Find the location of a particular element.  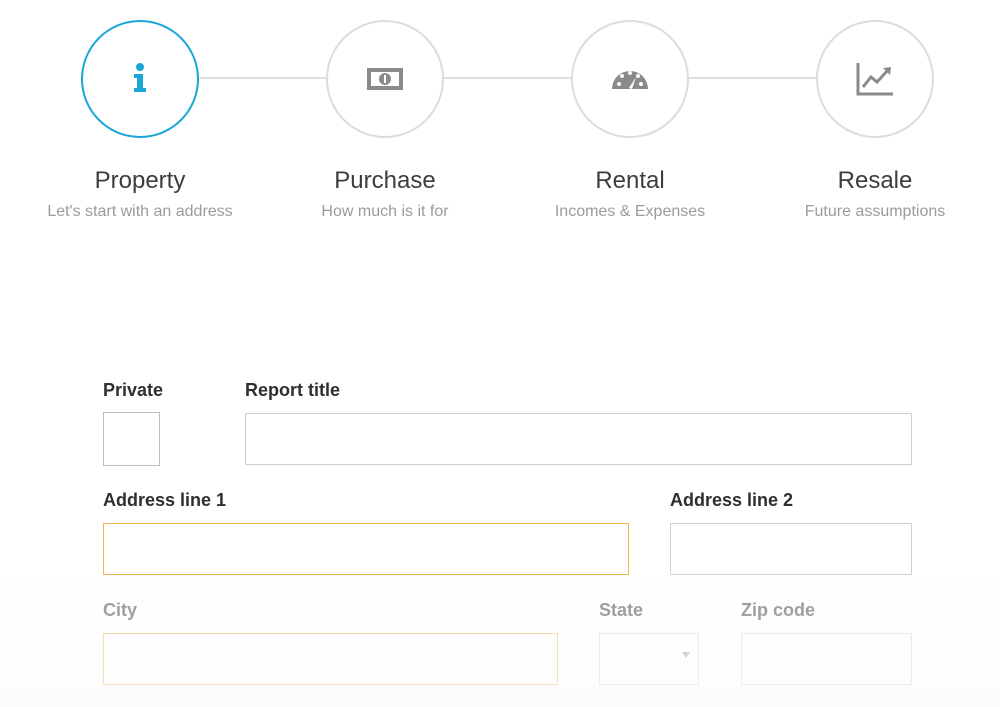

zip-code-label: Zip code is located at coordinates (778, 610).